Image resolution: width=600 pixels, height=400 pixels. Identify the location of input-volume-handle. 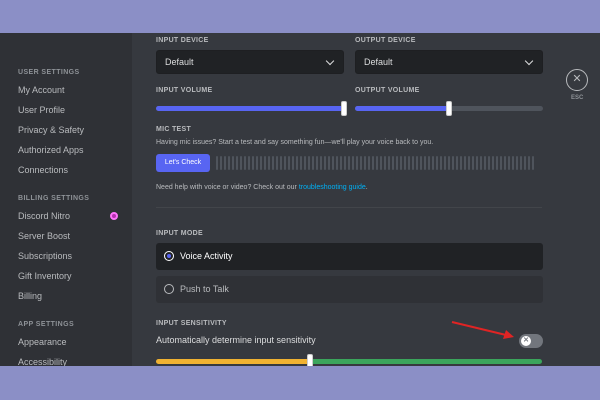
(344, 108).